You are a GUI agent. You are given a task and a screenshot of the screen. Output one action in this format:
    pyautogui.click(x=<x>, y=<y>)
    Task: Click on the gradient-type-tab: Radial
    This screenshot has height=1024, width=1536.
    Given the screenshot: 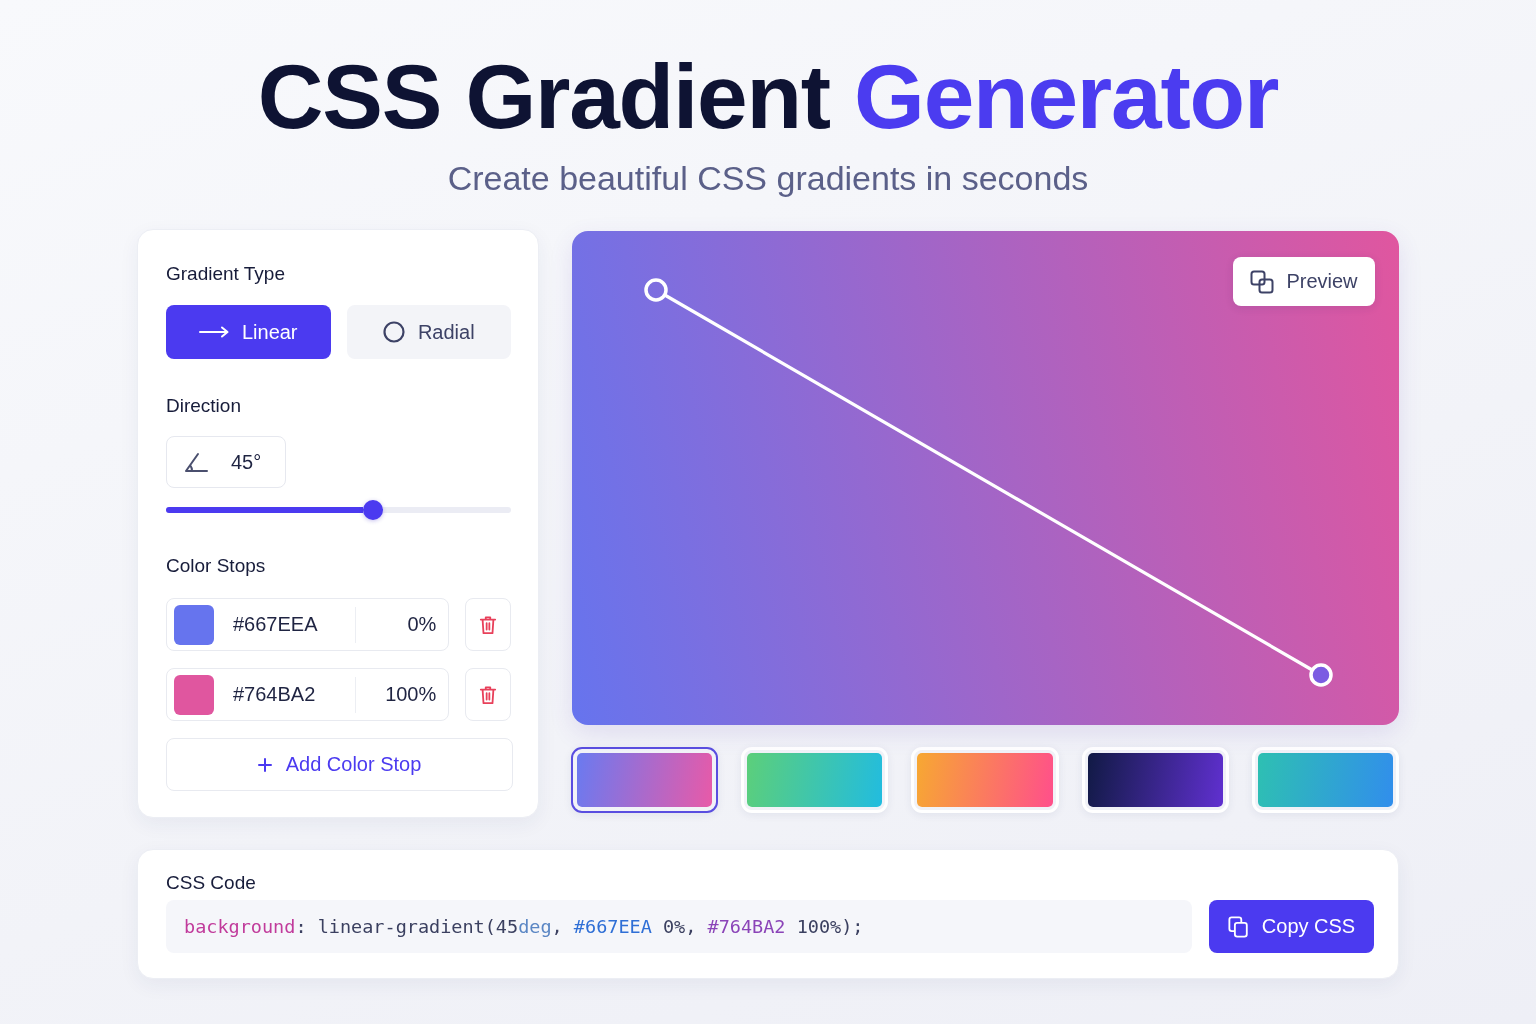 What is the action you would take?
    pyautogui.click(x=428, y=332)
    